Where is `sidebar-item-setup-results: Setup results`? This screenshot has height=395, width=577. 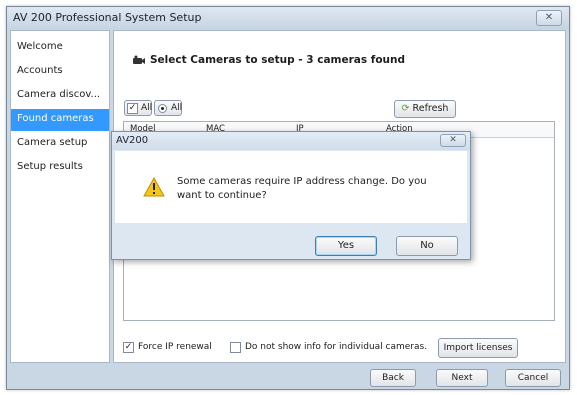 sidebar-item-setup-results: Setup results is located at coordinates (60, 168).